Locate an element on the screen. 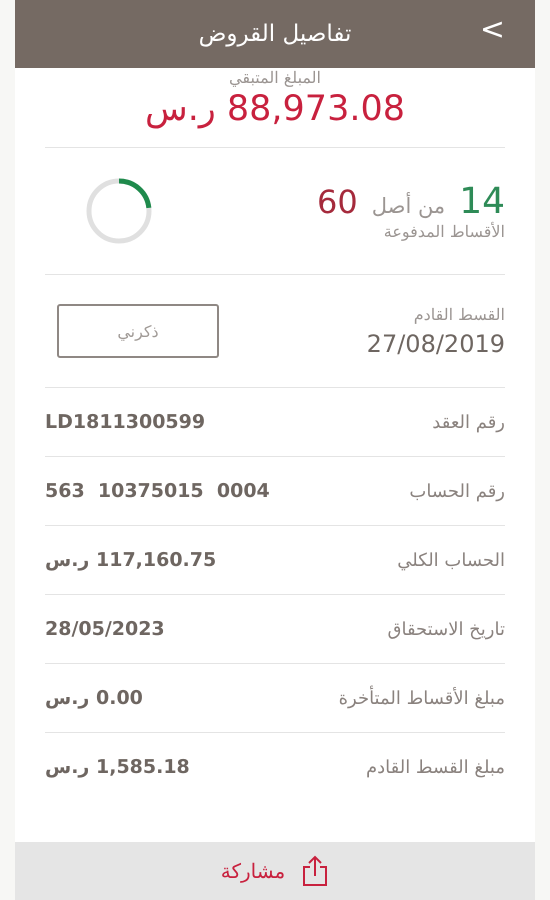 The height and width of the screenshot is (900, 550). detail-label: مبلغ الأقساط المتأخرة is located at coordinates (421, 698).